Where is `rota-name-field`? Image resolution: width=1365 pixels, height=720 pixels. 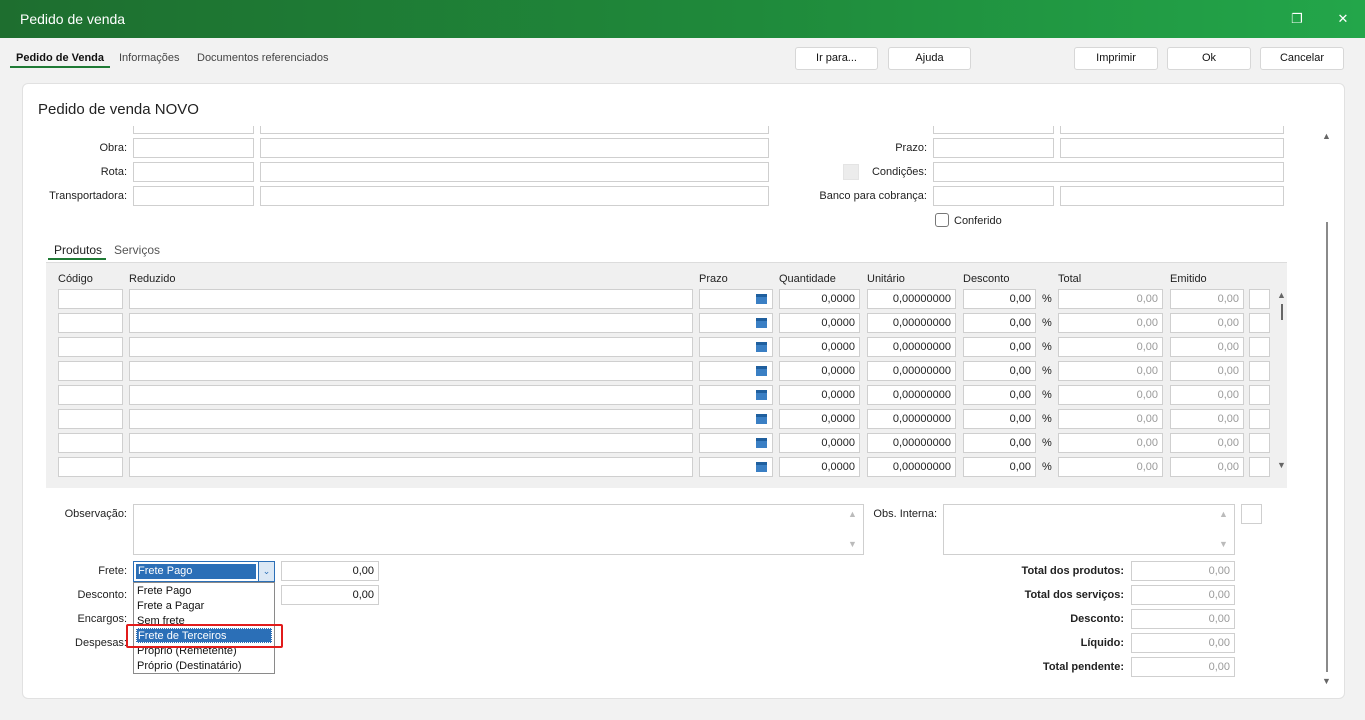 rota-name-field is located at coordinates (514, 172).